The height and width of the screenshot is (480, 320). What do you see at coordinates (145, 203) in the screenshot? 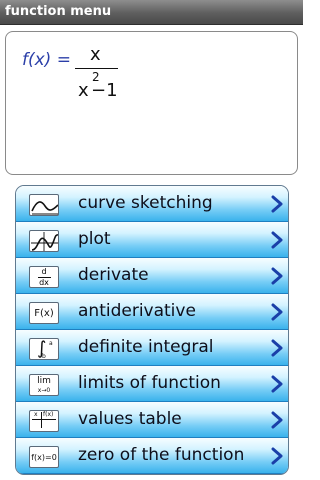
I see `menu-item-label: curve sketching` at bounding box center [145, 203].